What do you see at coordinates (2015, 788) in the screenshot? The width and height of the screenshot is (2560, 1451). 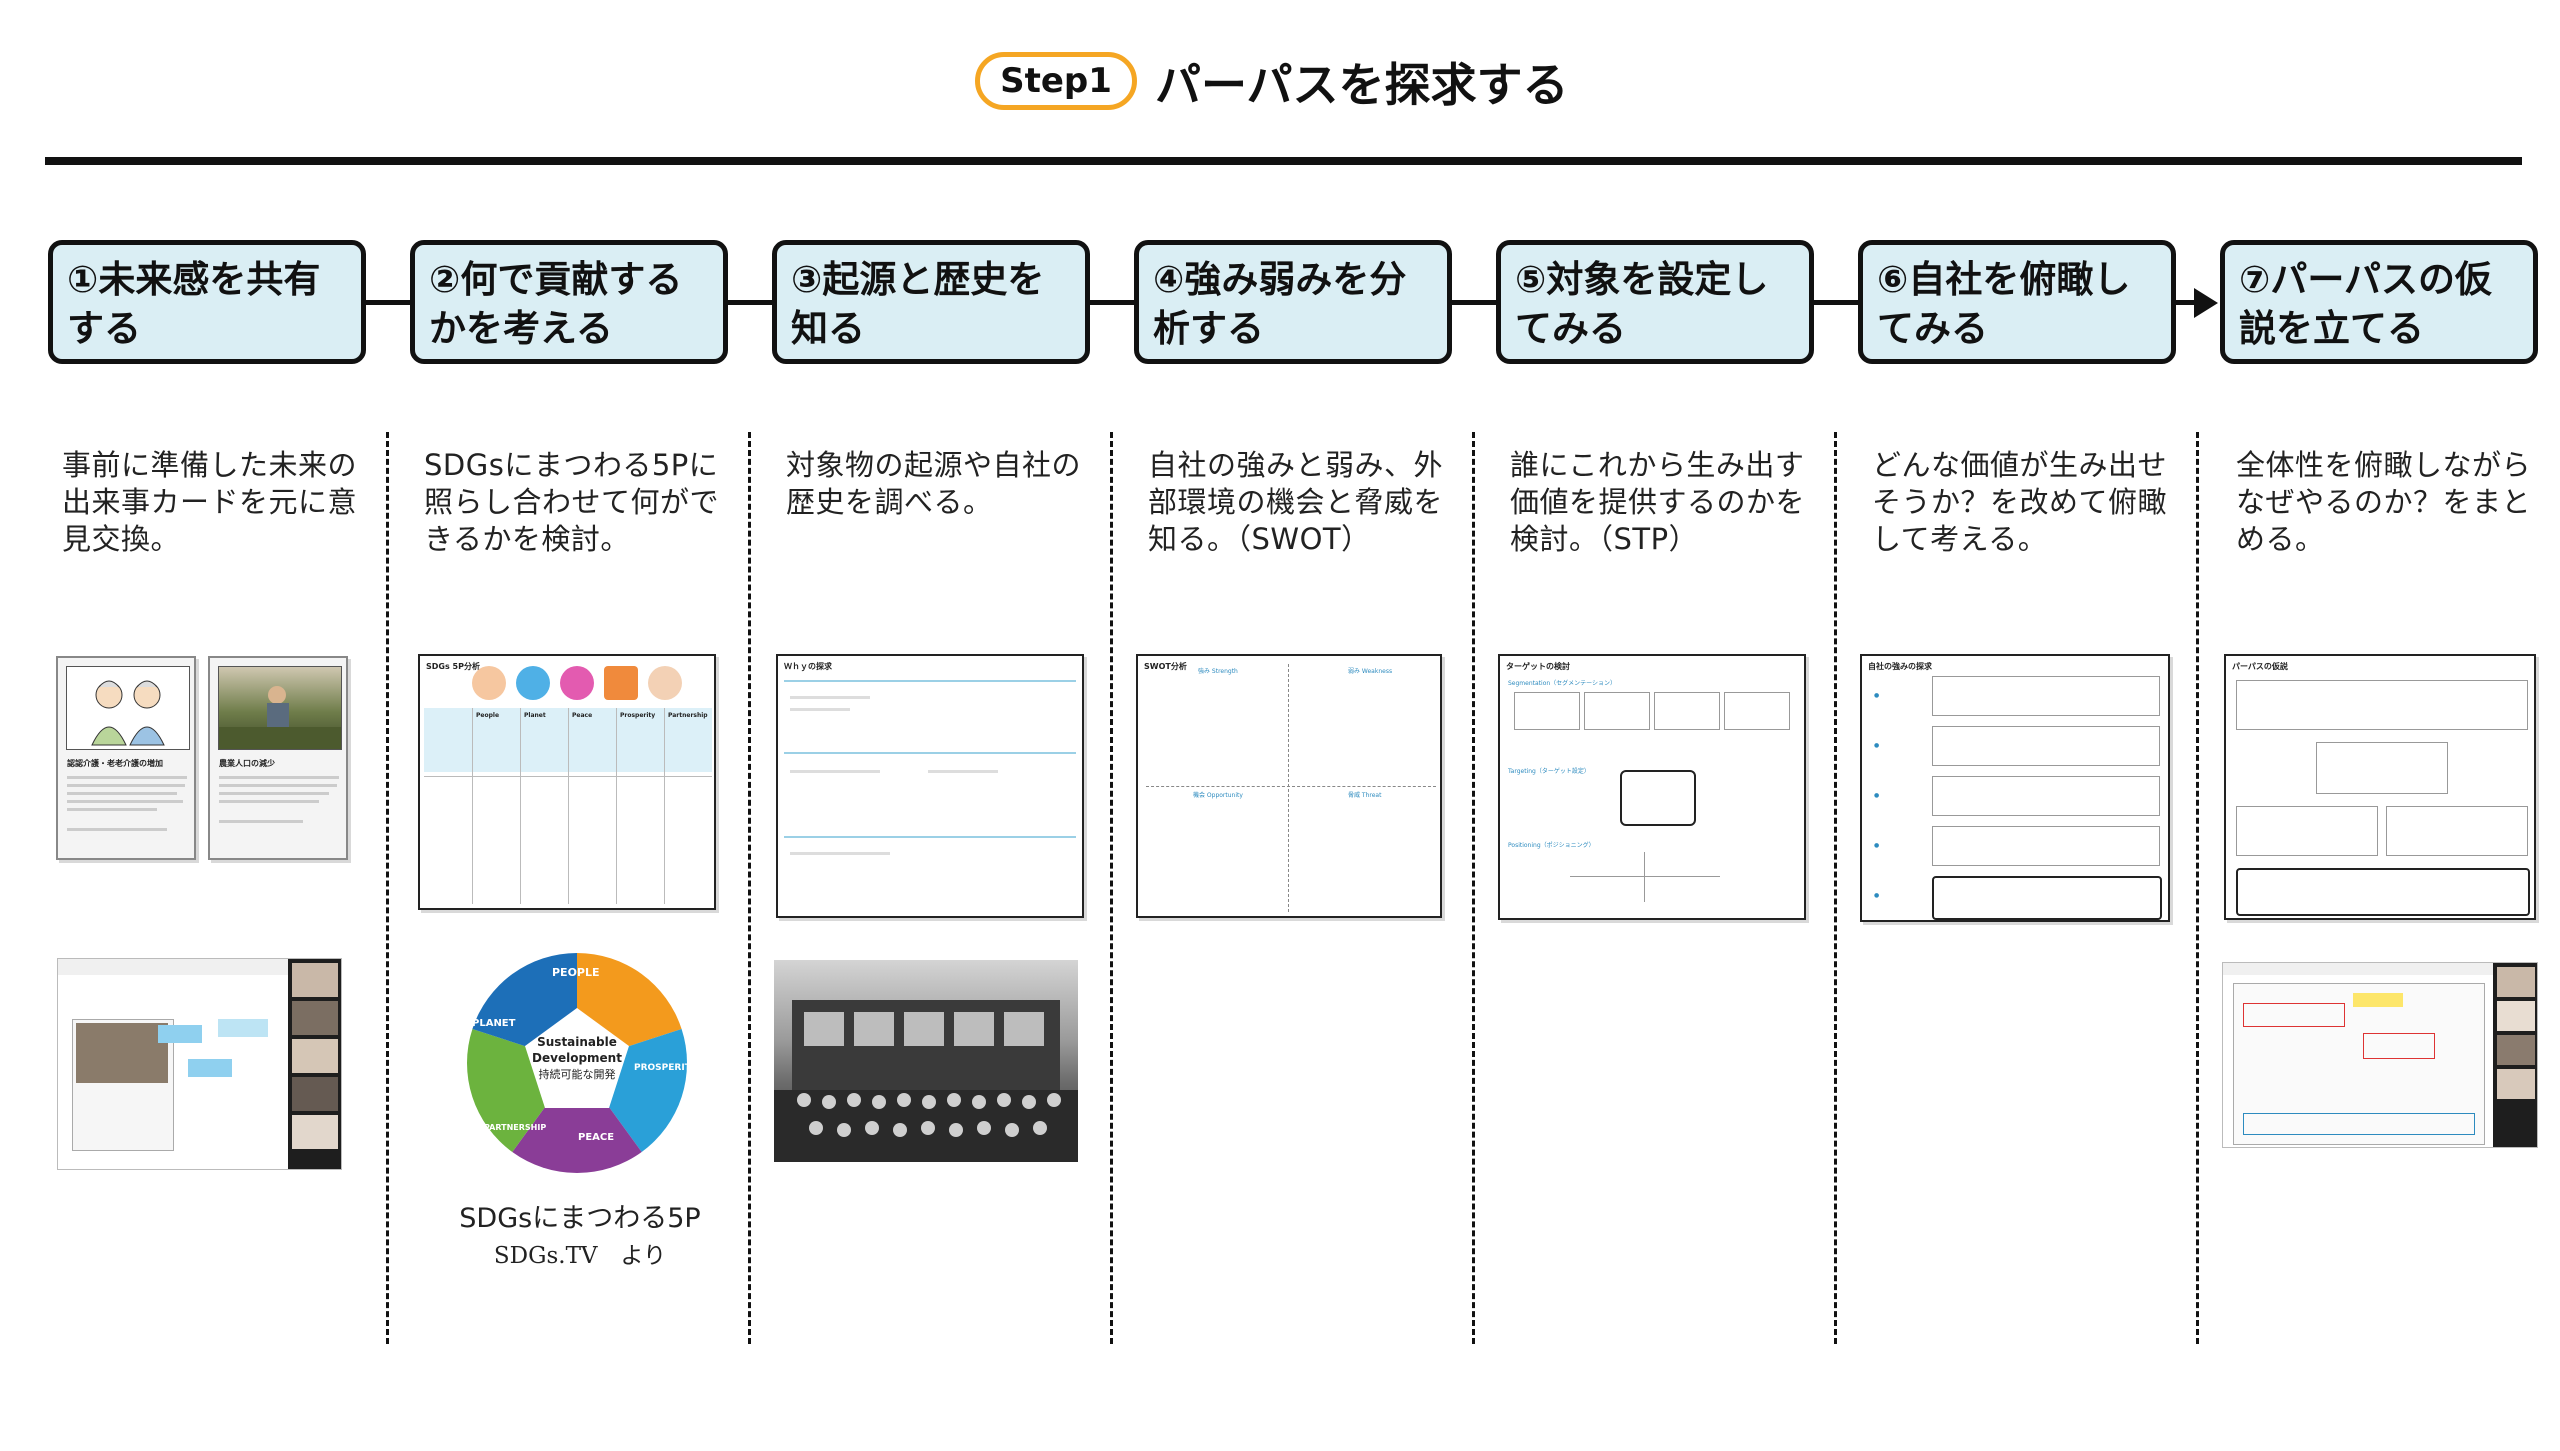 I see `self-strength-worksheet: 自社の強みの探求 ● ● ● ● ●` at bounding box center [2015, 788].